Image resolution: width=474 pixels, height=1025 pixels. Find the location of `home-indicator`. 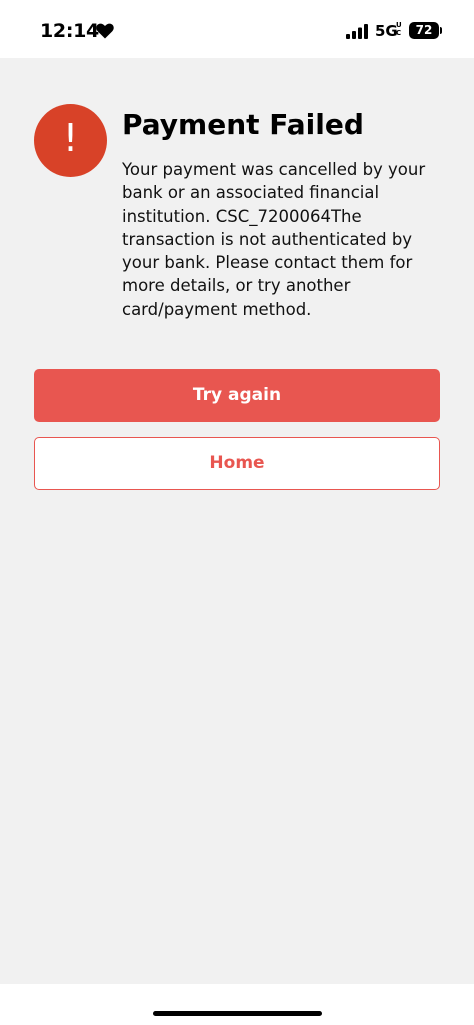

home-indicator is located at coordinates (237, 1013).